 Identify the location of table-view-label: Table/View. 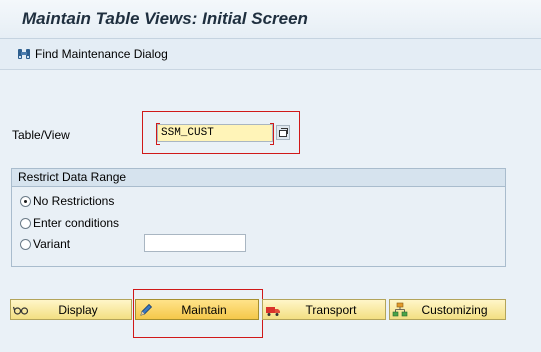
(41, 135).